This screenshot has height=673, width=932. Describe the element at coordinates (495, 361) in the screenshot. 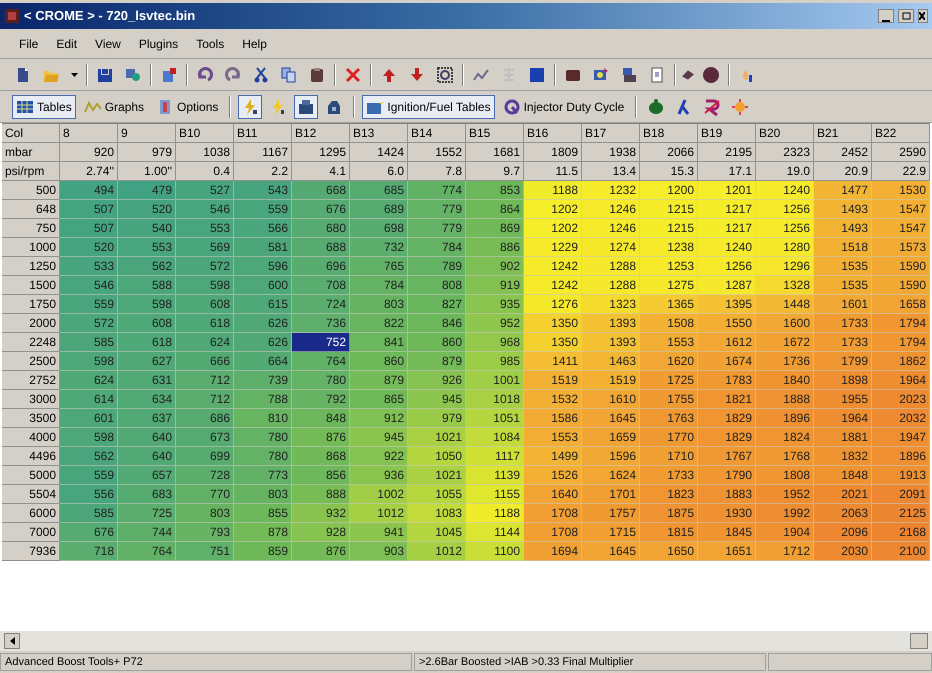

I see `table-cell: 985` at that location.